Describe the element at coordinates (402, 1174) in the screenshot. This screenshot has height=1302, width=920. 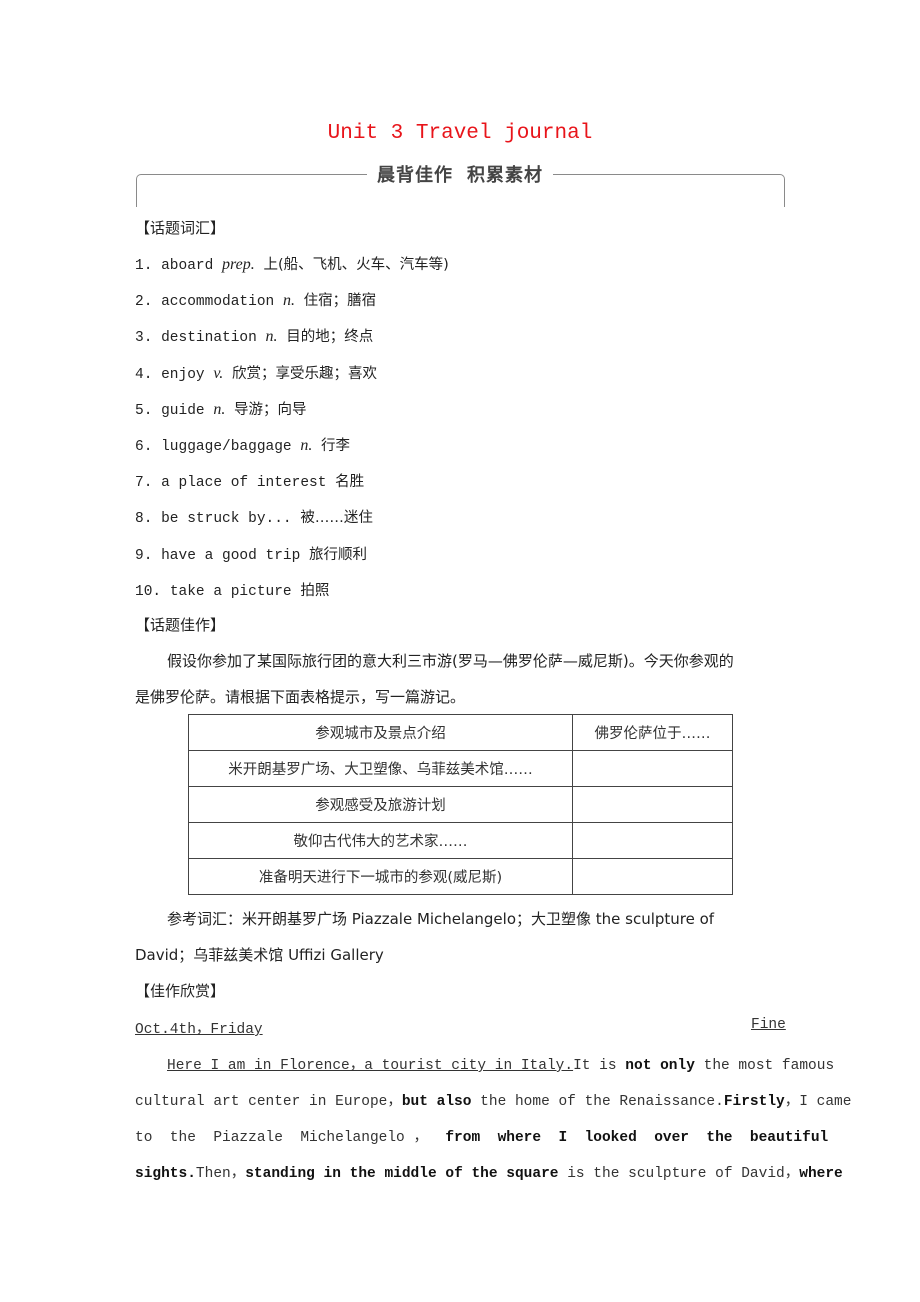
I see `essay-key-phrase: standing in the middle of the square` at that location.